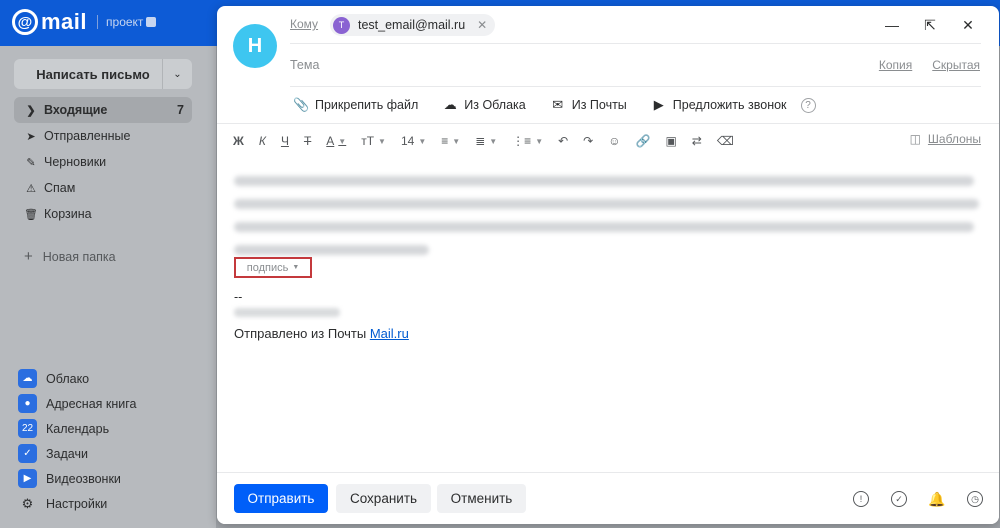  Describe the element at coordinates (113, 378) in the screenshot. I see `app-cloud: ☁ Облако` at that location.